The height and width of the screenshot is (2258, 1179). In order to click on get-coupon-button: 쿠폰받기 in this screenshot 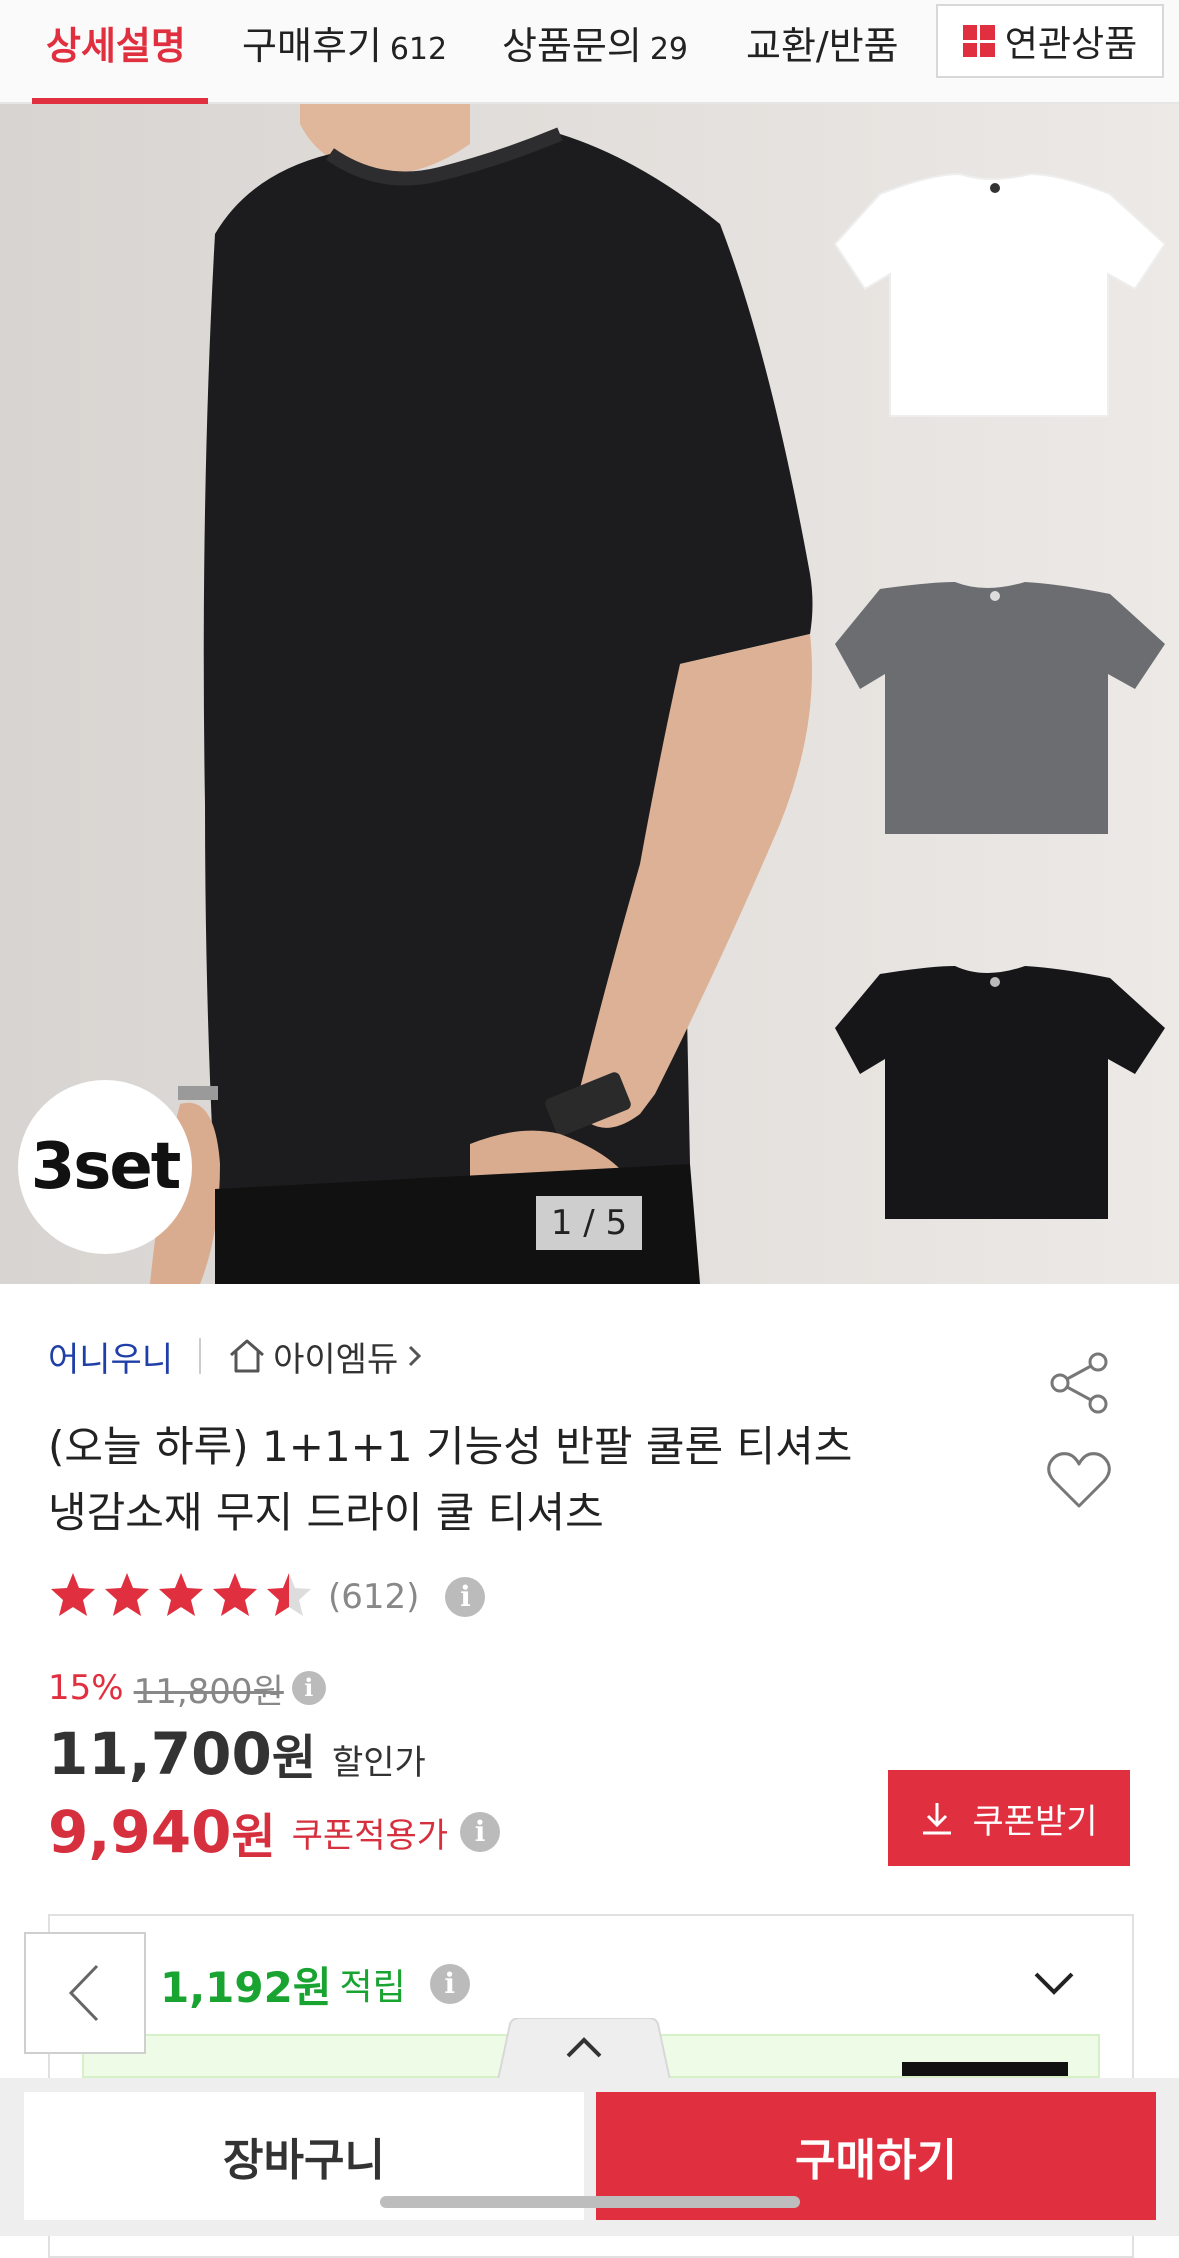, I will do `click(1009, 1818)`.